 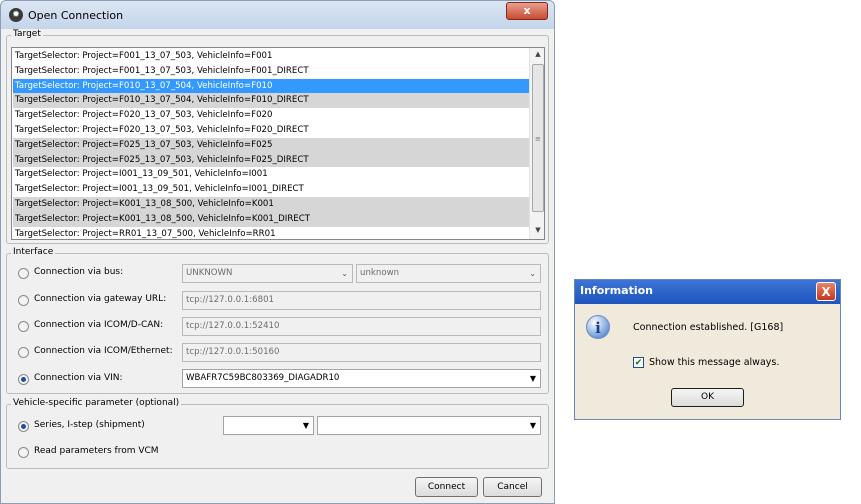 What do you see at coordinates (96, 403) in the screenshot?
I see `vehicle-group-label: Vehicle-specific parameter (optional)` at bounding box center [96, 403].